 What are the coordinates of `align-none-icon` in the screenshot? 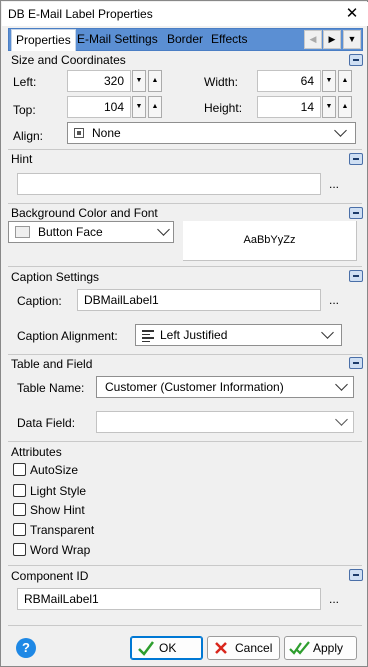 It's located at (79, 133).